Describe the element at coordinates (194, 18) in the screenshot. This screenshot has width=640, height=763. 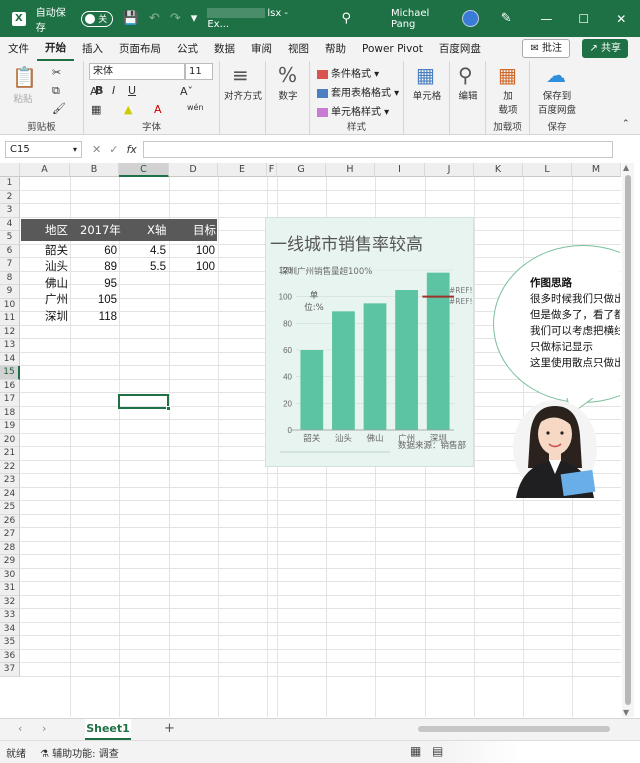
I see `customize-qat-icon: ▾` at that location.